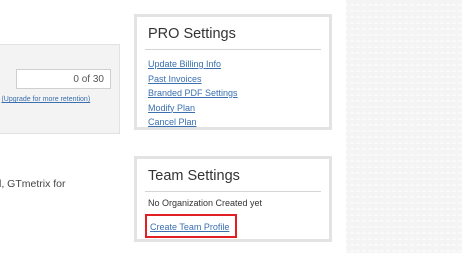 The width and height of the screenshot is (462, 253). What do you see at coordinates (193, 93) in the screenshot?
I see `branded-pdf-settings-link: Branded PDF Settings` at bounding box center [193, 93].